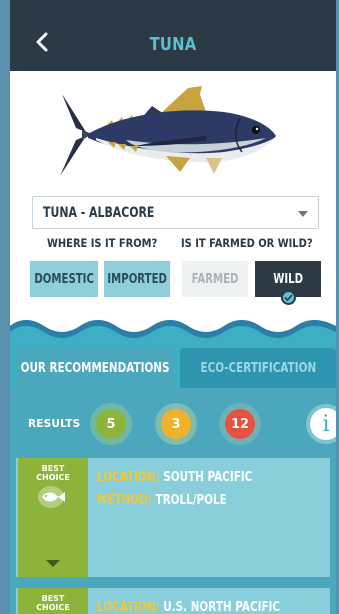 Image resolution: width=339 pixels, height=614 pixels. Describe the element at coordinates (208, 477) in the screenshot. I see `card-location-value: SOUTH PACIFIC` at that location.